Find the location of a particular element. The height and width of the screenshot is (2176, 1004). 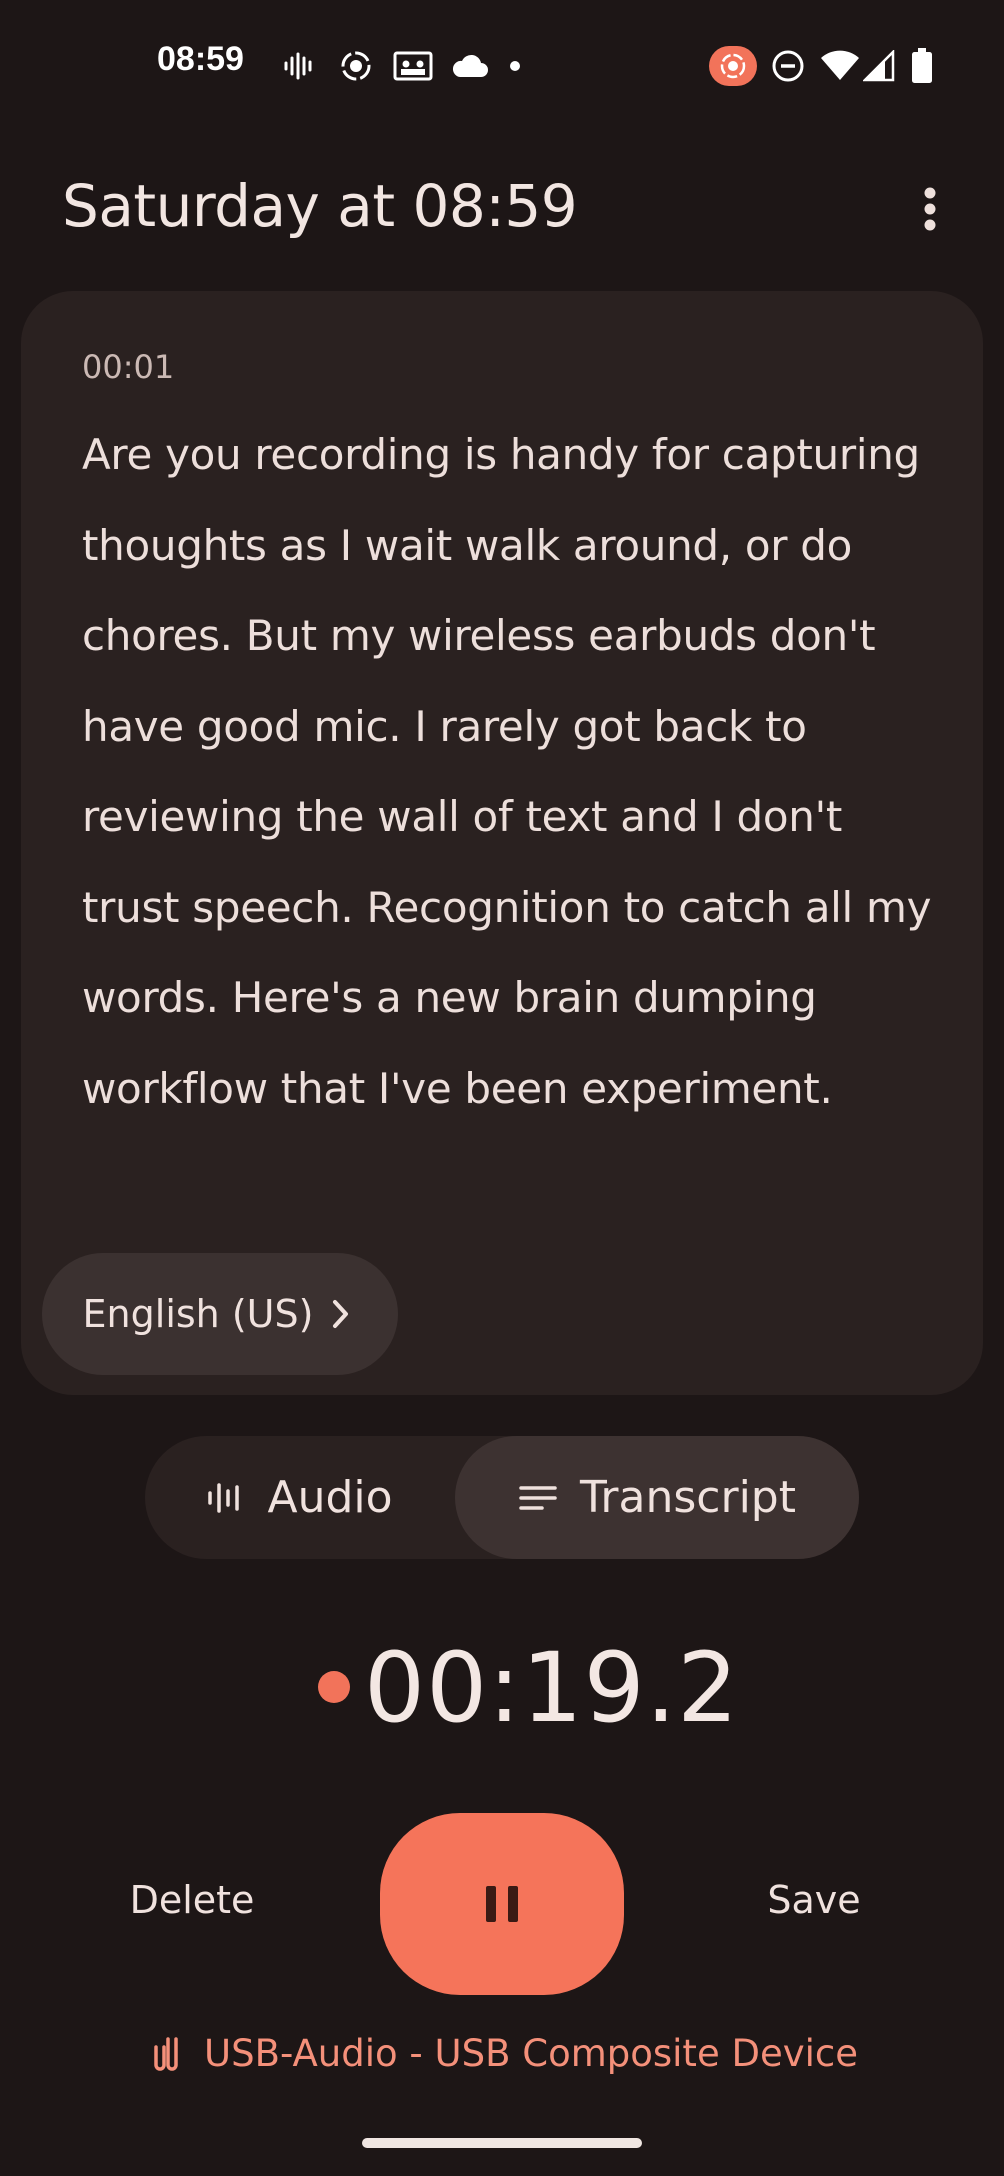

cloud-icon is located at coordinates (470, 66).